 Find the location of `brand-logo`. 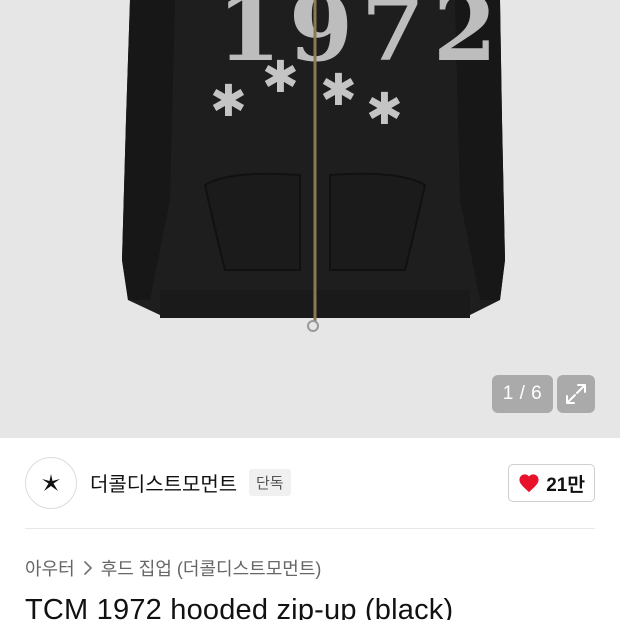

brand-logo is located at coordinates (51, 483).